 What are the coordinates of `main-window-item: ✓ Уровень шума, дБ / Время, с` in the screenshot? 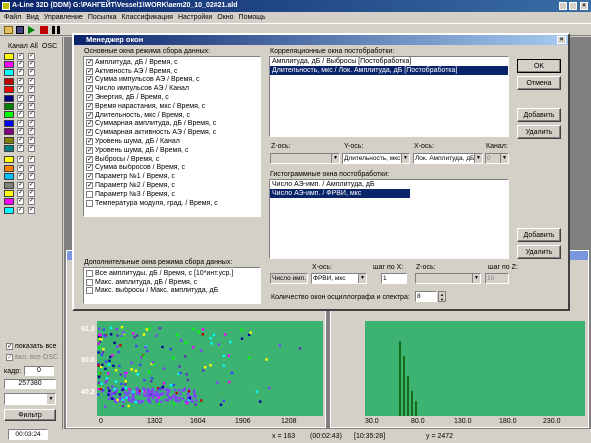 It's located at (172, 150).